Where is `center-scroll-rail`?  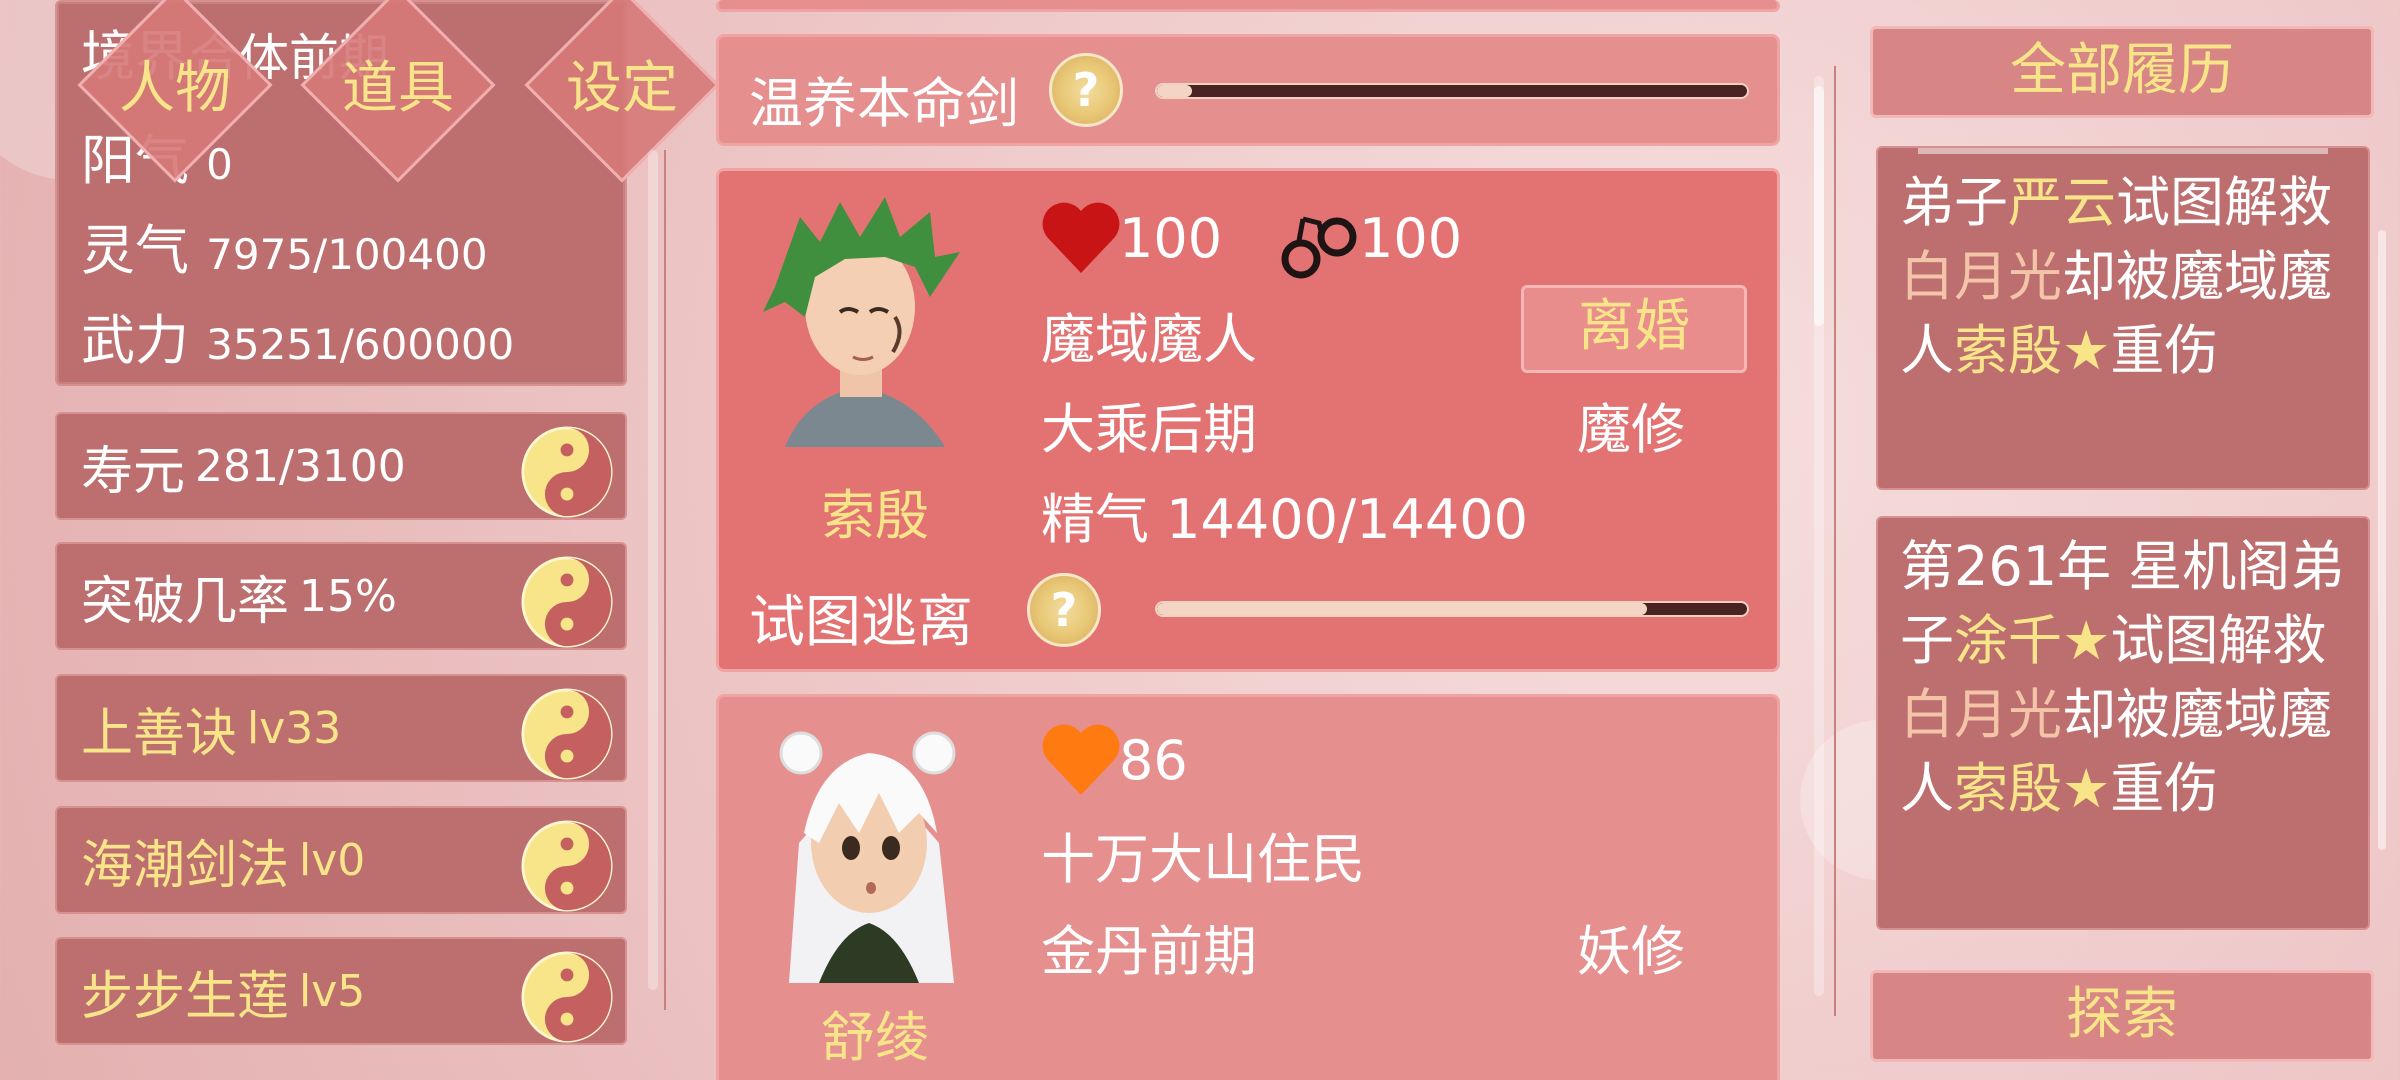
center-scroll-rail is located at coordinates (1835, 541).